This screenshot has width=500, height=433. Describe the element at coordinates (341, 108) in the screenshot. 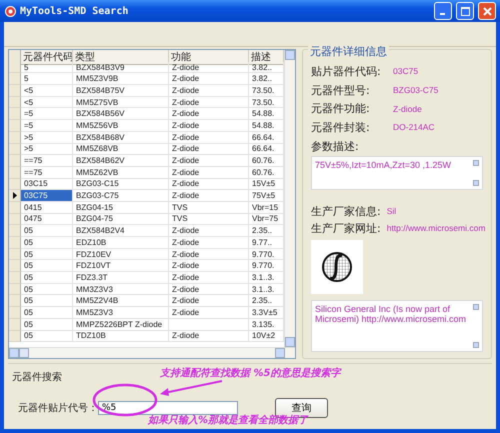

I see `field-label: 元器件功能:` at that location.